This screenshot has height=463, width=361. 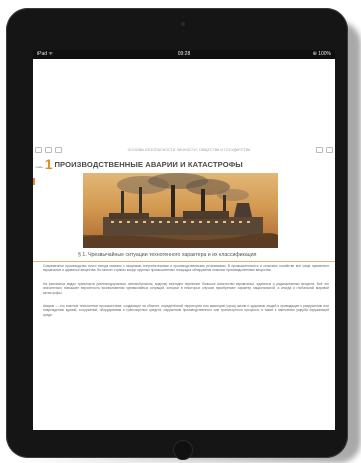 What do you see at coordinates (183, 450) in the screenshot?
I see `home-button` at bounding box center [183, 450].